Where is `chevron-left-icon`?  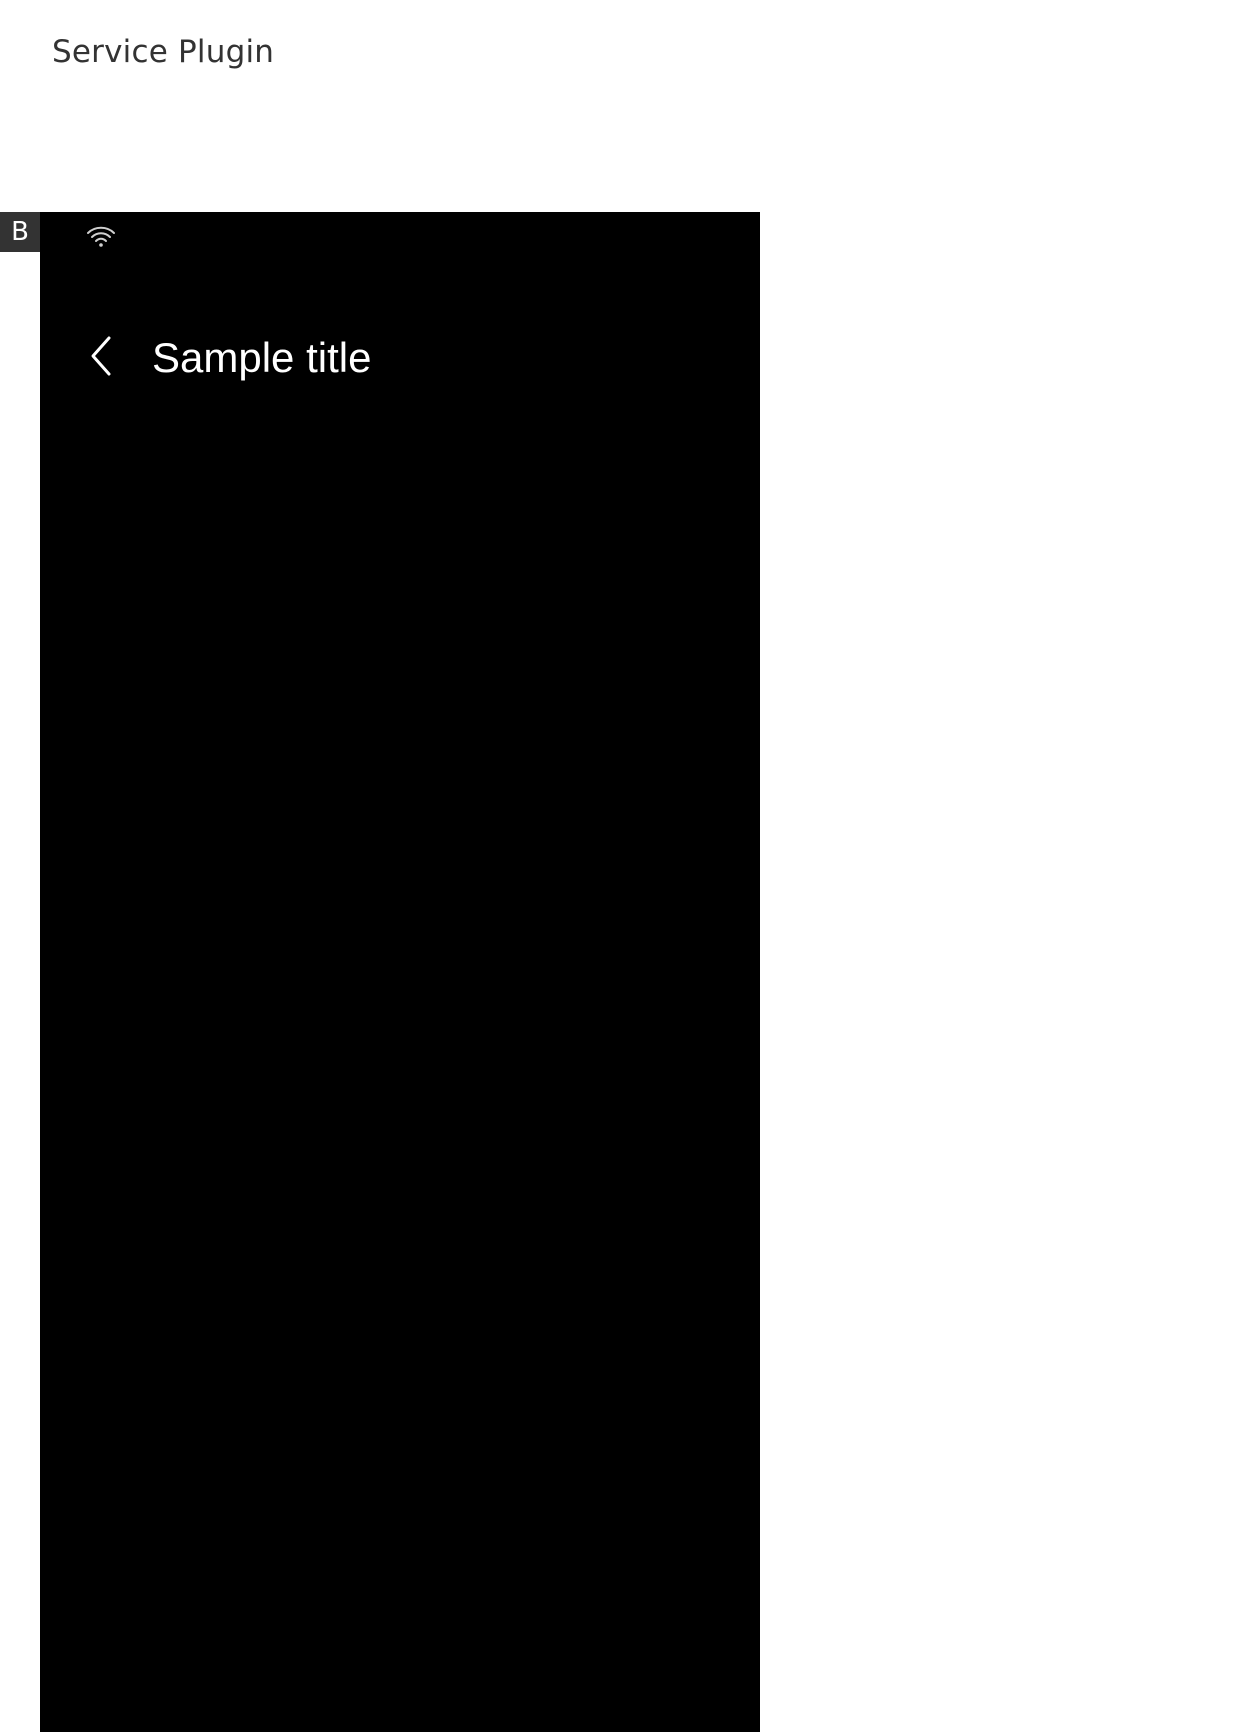
chevron-left-icon is located at coordinates (102, 358).